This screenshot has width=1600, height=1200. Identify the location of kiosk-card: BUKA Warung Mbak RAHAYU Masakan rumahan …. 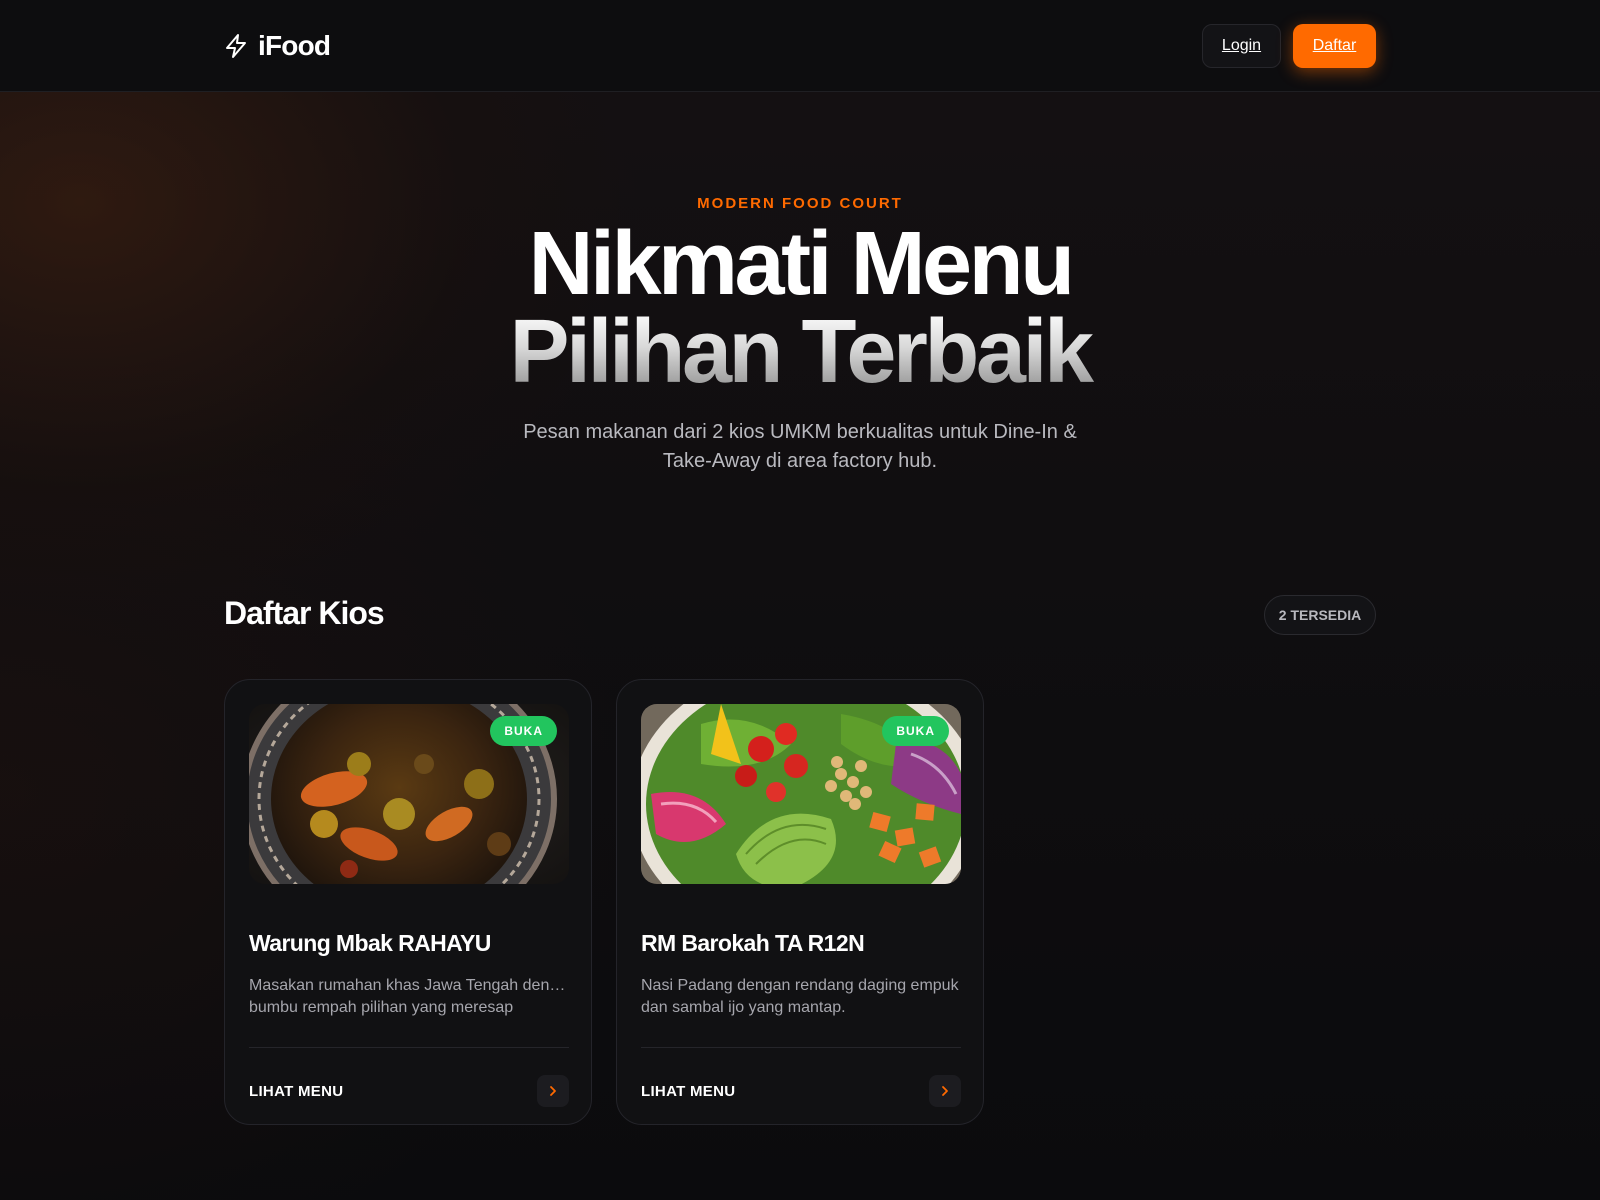
(408, 902).